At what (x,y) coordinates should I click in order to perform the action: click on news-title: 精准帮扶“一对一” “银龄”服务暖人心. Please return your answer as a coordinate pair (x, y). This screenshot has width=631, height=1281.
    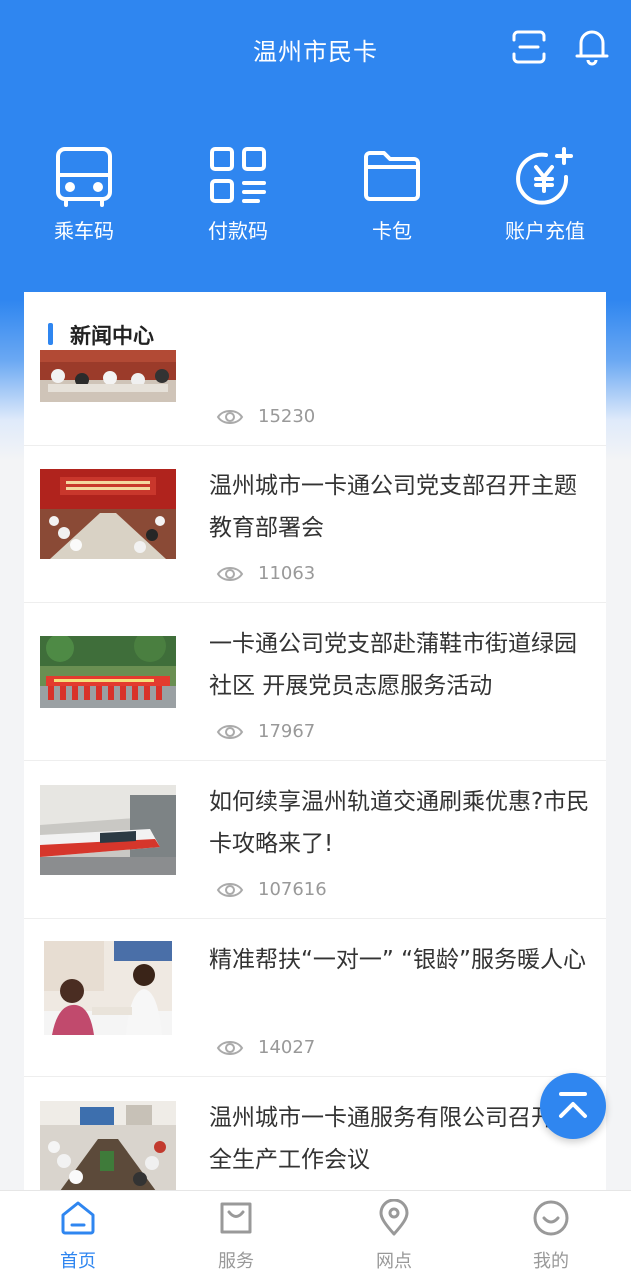
    Looking at the image, I should click on (397, 960).